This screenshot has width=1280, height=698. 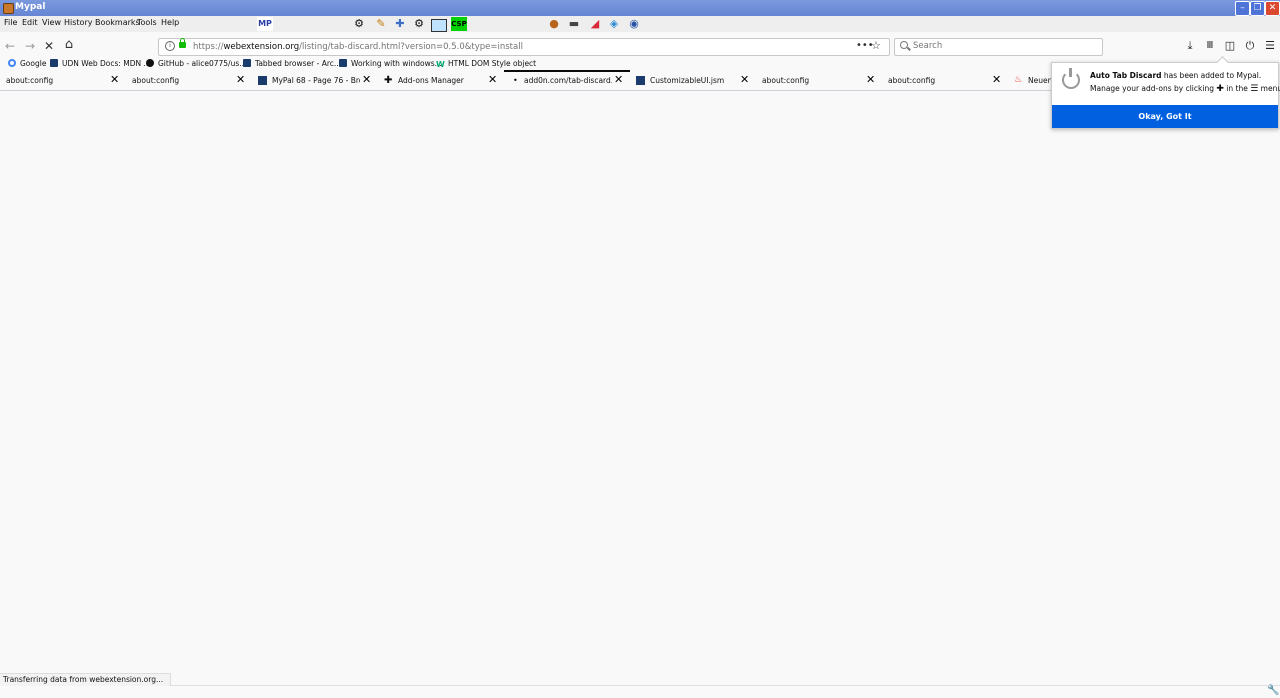 What do you see at coordinates (904, 45) in the screenshot?
I see `search-icon` at bounding box center [904, 45].